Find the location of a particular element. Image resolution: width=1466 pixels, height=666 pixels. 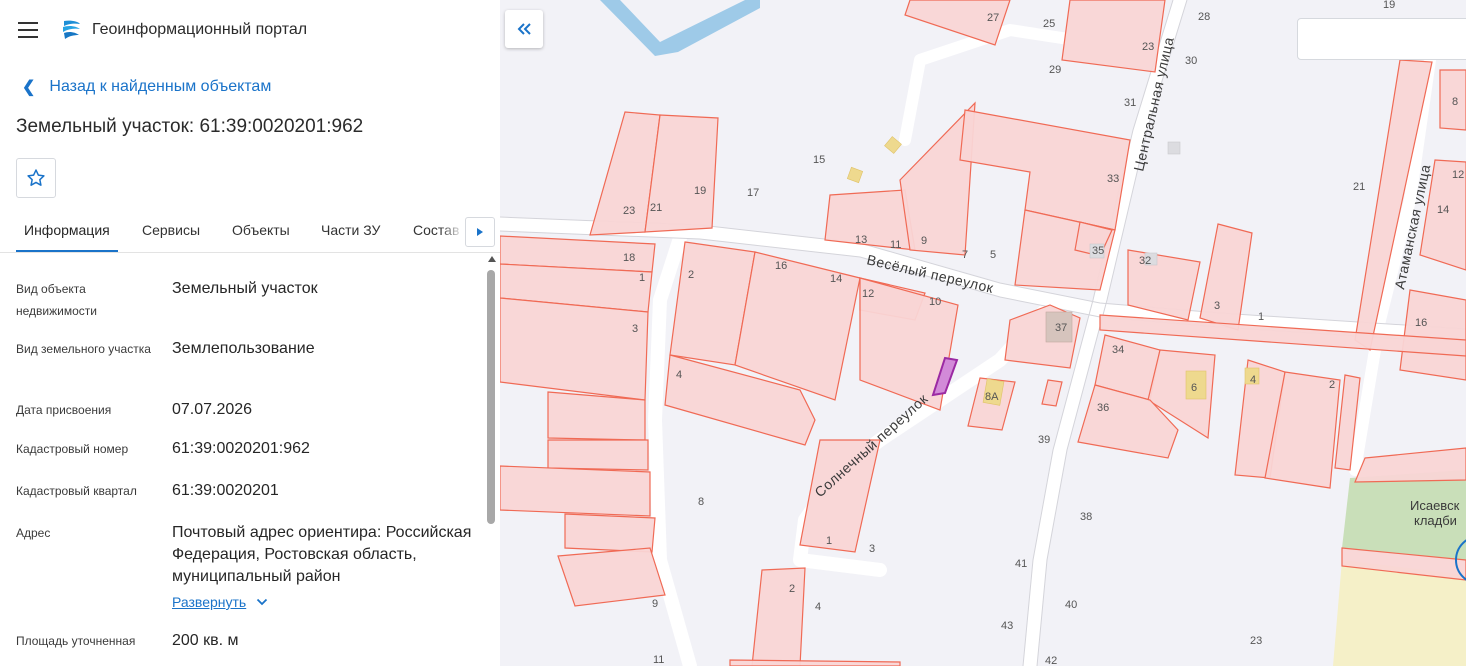

back-link-label: Назад к найденным объектам is located at coordinates (160, 86).